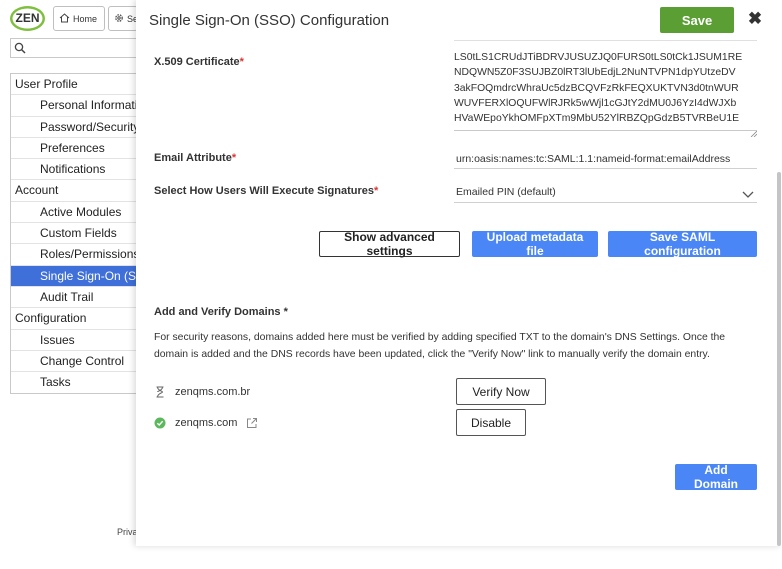 Image resolution: width=782 pixels, height=569 pixels. What do you see at coordinates (74, 191) in the screenshot?
I see `sidebar-section-header: Account` at bounding box center [74, 191].